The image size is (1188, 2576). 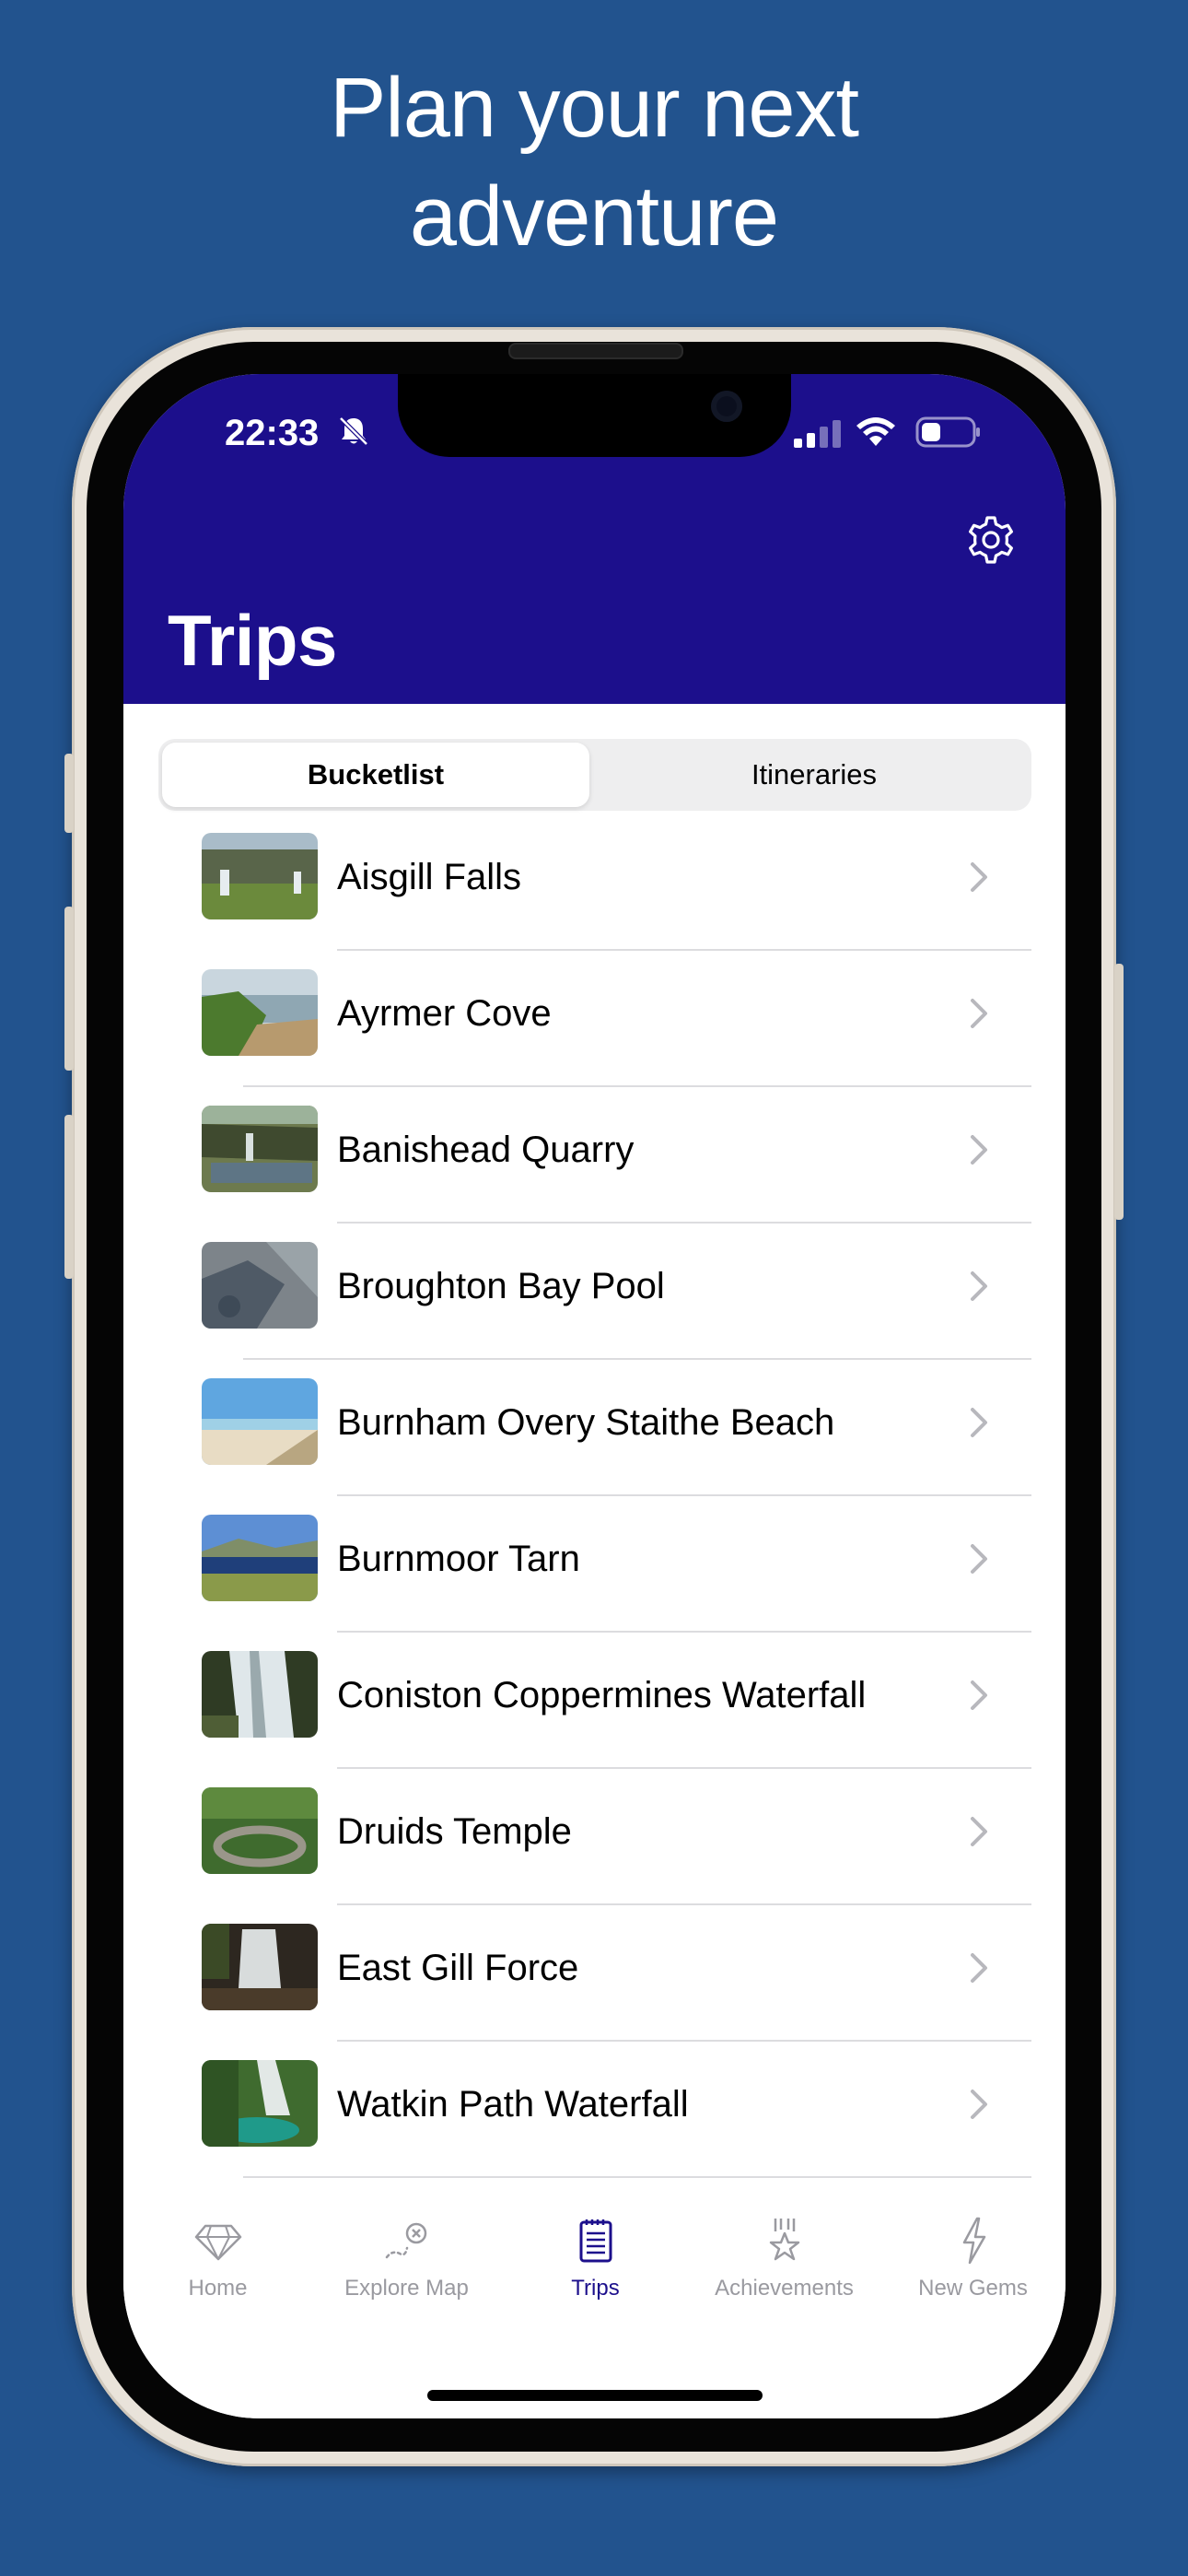 What do you see at coordinates (260, 1967) in the screenshot?
I see `east-gill-force-thumbnail` at bounding box center [260, 1967].